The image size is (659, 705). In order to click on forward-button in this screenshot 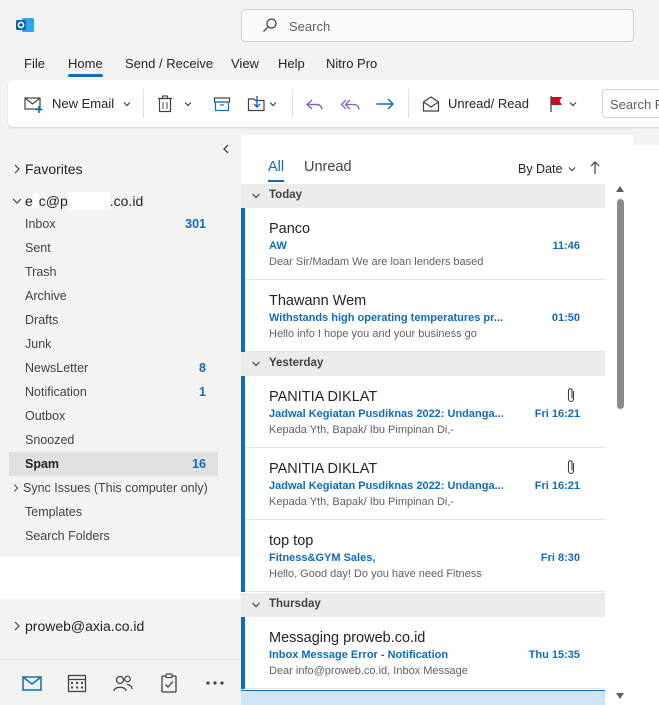, I will do `click(385, 103)`.